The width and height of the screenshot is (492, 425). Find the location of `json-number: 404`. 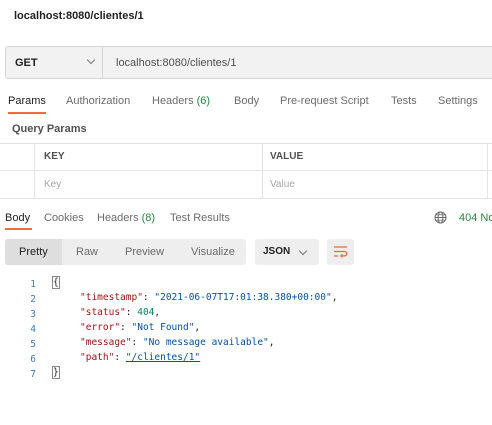

json-number: 404 is located at coordinates (146, 312).